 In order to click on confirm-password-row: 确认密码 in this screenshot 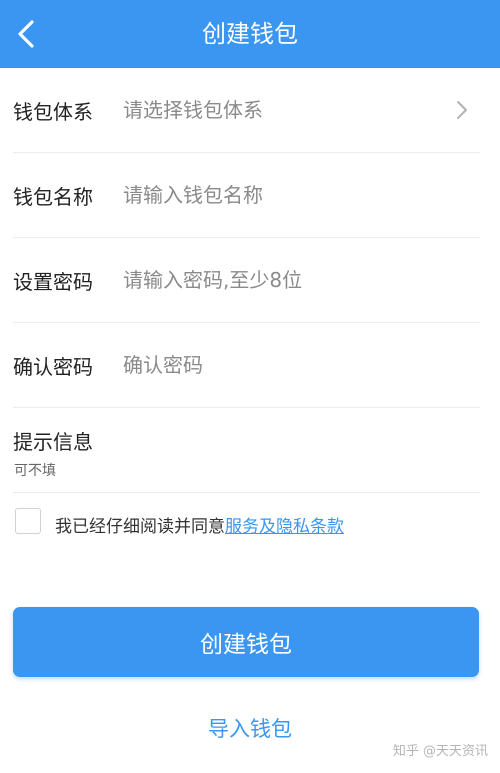, I will do `click(246, 365)`.